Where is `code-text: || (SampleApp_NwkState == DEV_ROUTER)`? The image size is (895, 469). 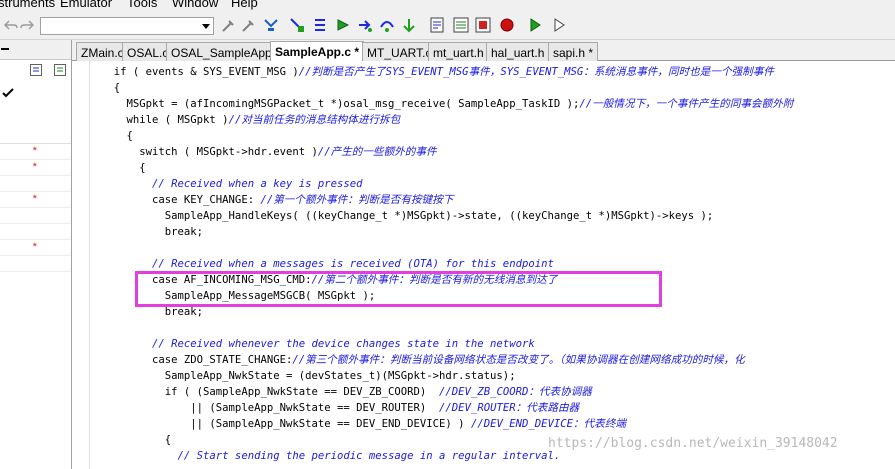
code-text: || (SampleApp_NwkState == DEV_ROUTER) is located at coordinates (270, 408).